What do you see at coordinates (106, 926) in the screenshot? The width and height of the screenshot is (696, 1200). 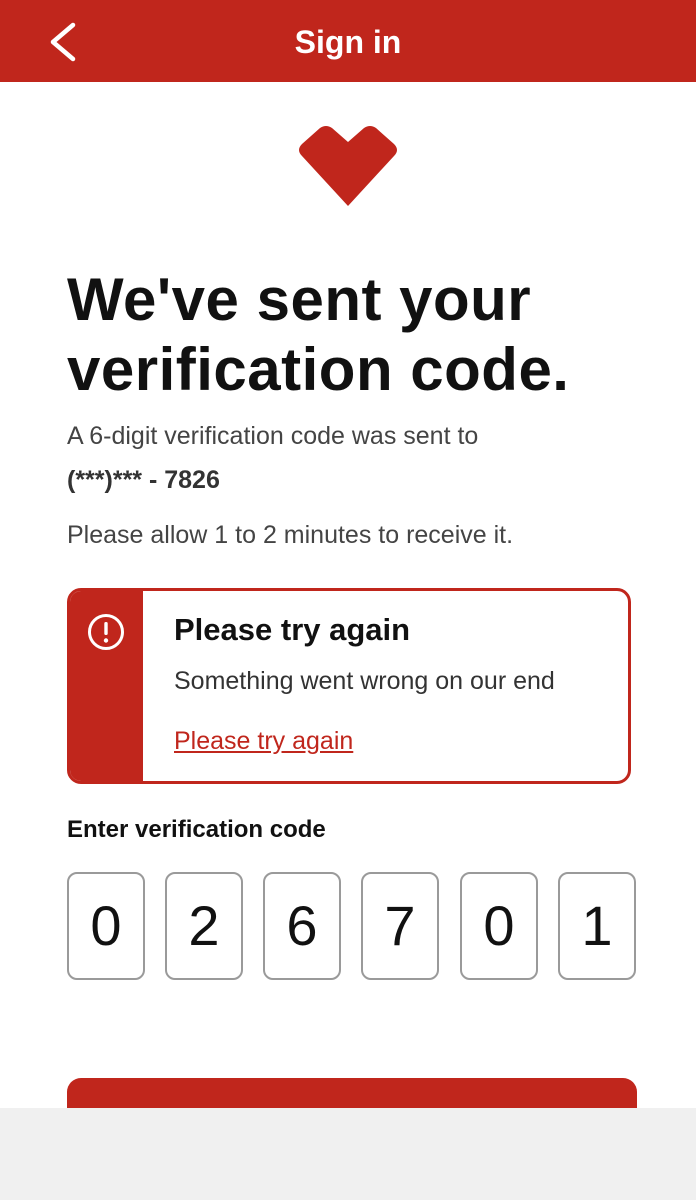 I see `code-digit-1: 0` at bounding box center [106, 926].